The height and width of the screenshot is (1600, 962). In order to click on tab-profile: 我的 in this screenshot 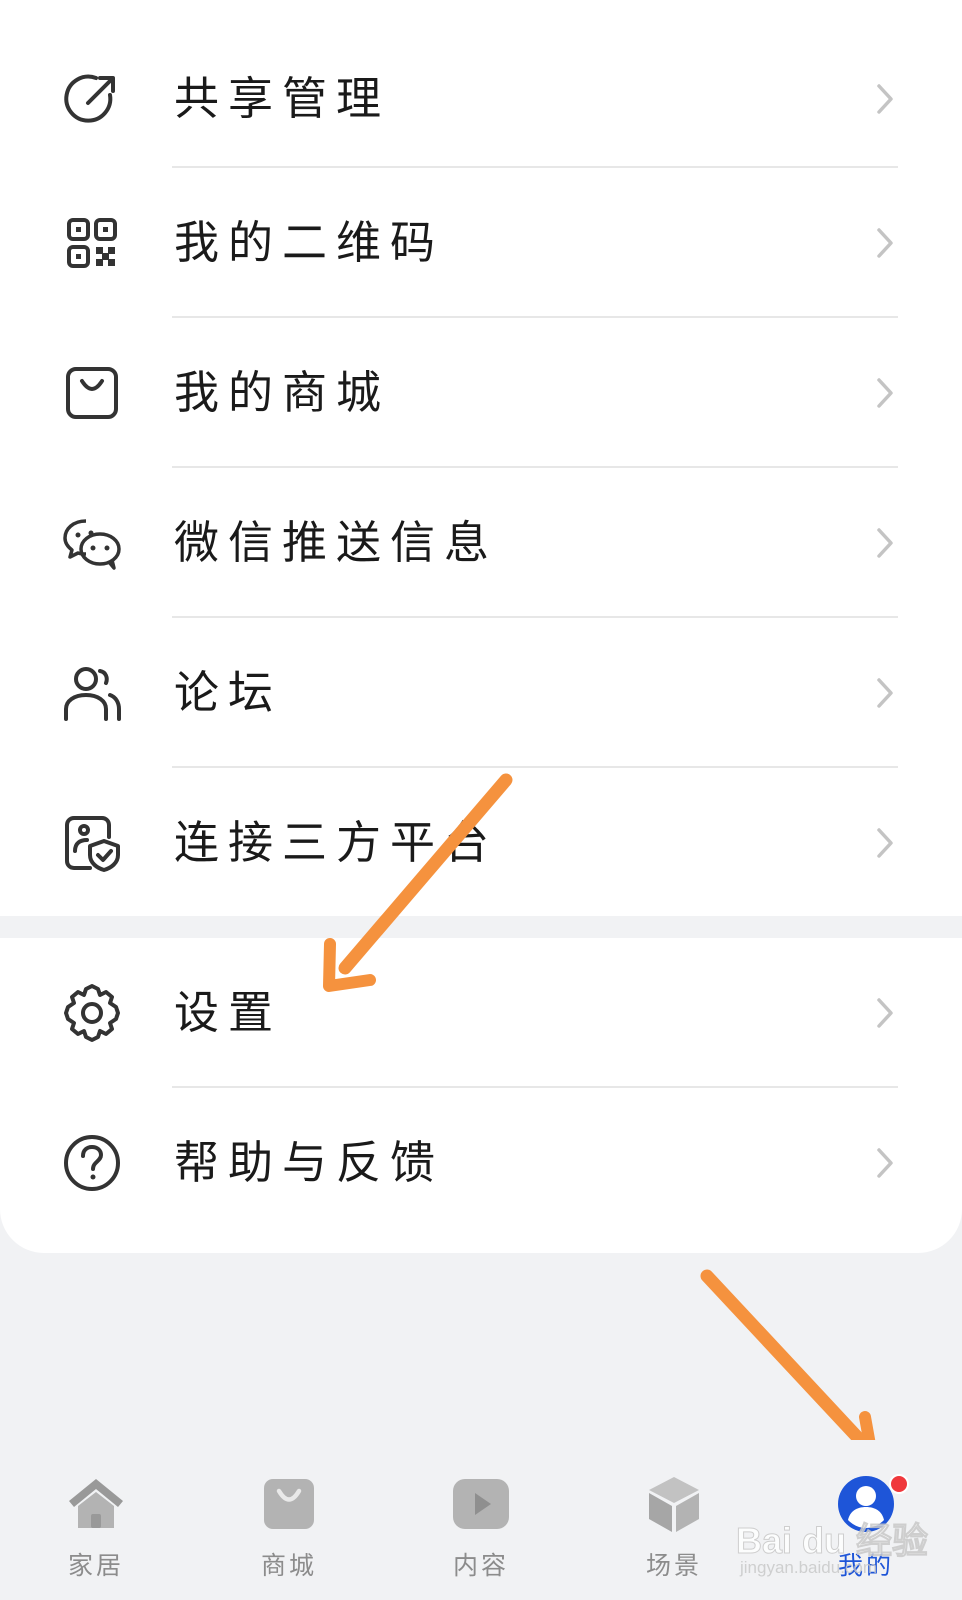, I will do `click(866, 1520)`.